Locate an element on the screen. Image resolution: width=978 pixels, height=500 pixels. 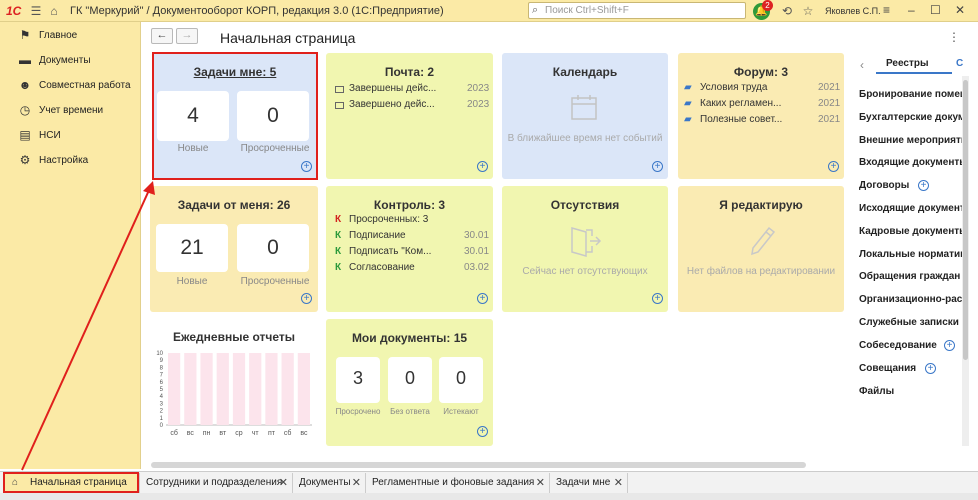
annotation-arrow is located at coordinates (88, 326).